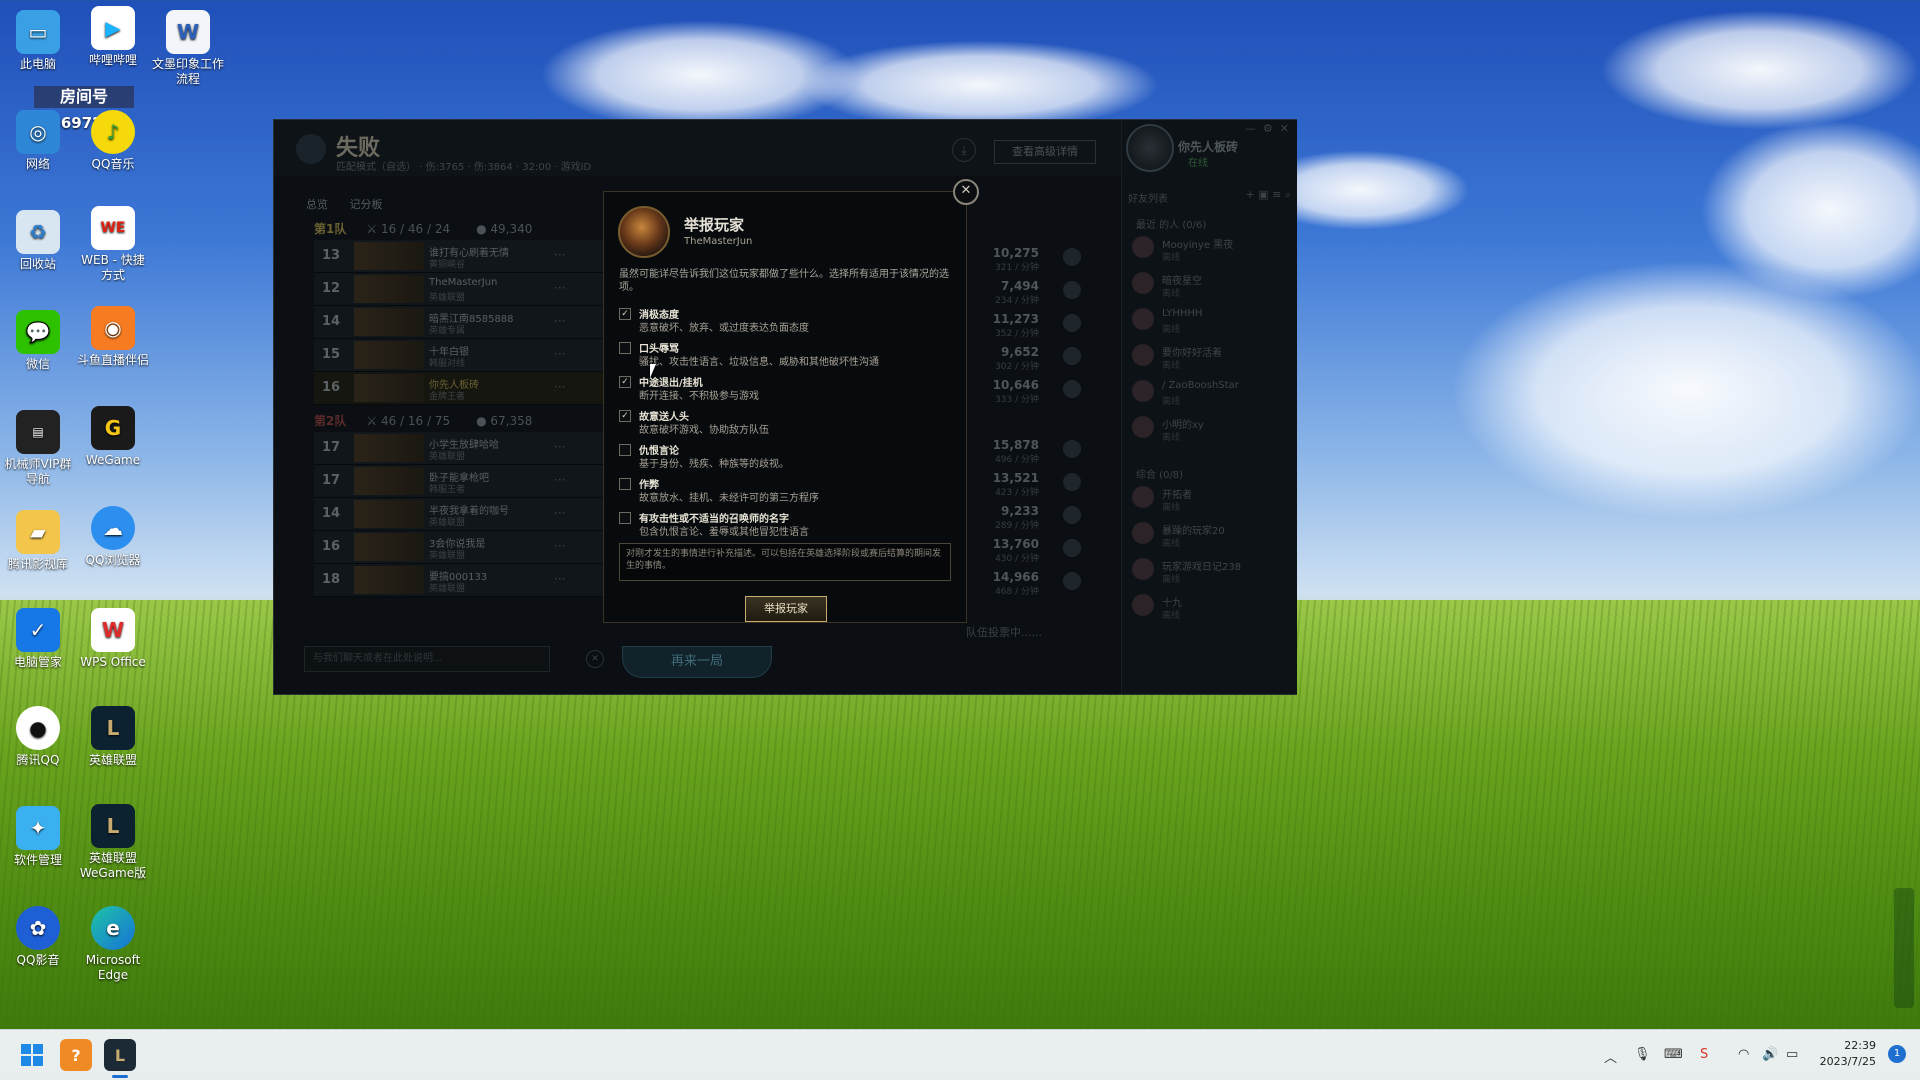  Describe the element at coordinates (1288, 194) in the screenshot. I see `search-icon: ⌕` at that location.